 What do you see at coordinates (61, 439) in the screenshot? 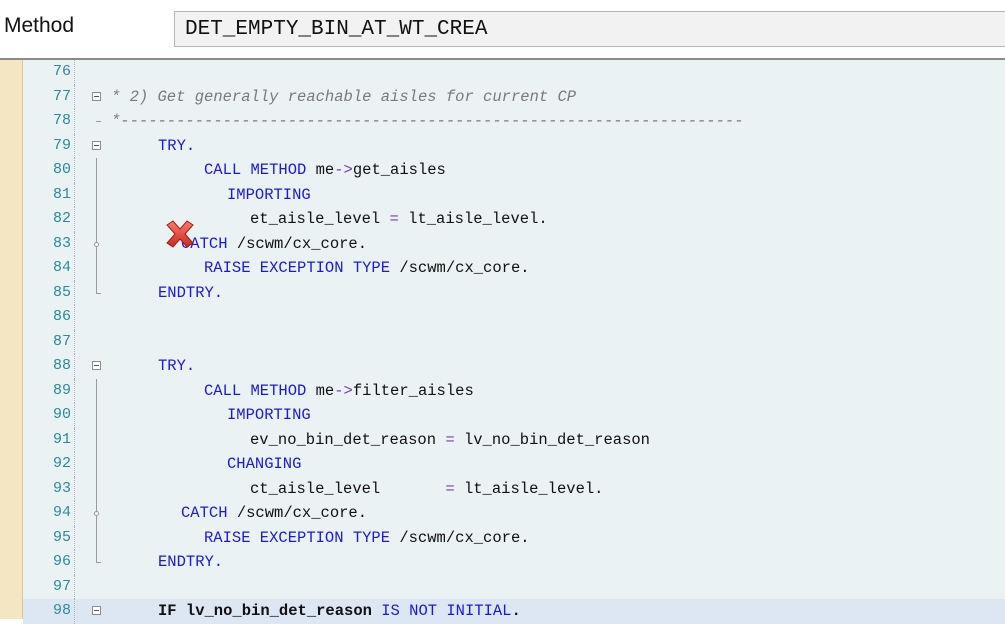
I see `line-number: 91` at bounding box center [61, 439].